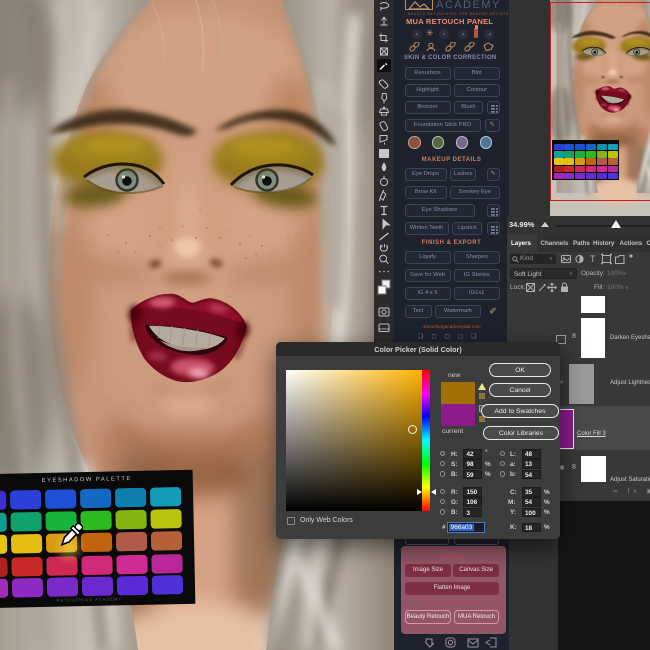 The width and height of the screenshot is (650, 650). What do you see at coordinates (593, 259) in the screenshot?
I see `svg-text: T` at bounding box center [593, 259].